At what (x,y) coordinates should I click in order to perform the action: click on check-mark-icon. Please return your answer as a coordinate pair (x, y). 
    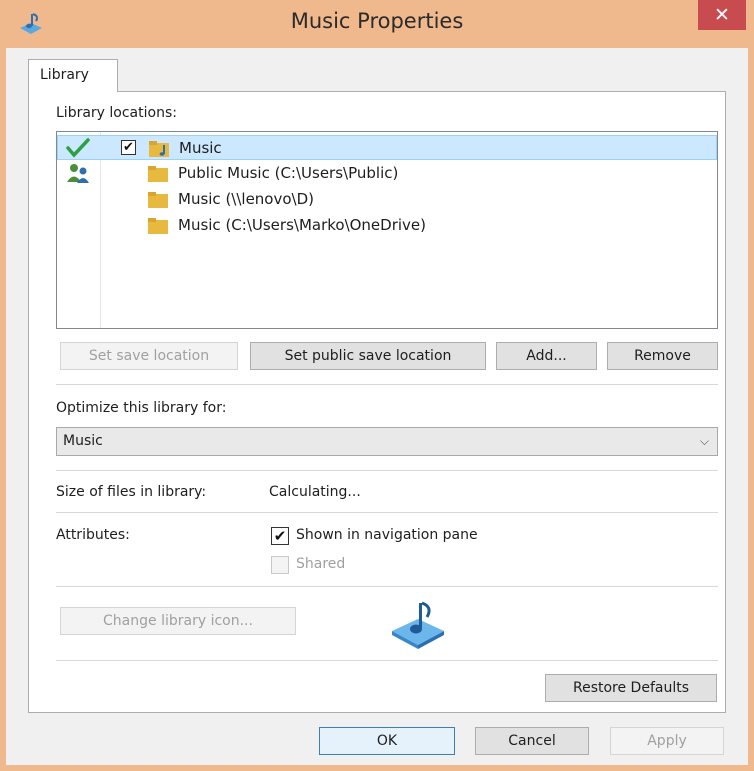
    Looking at the image, I should click on (78, 148).